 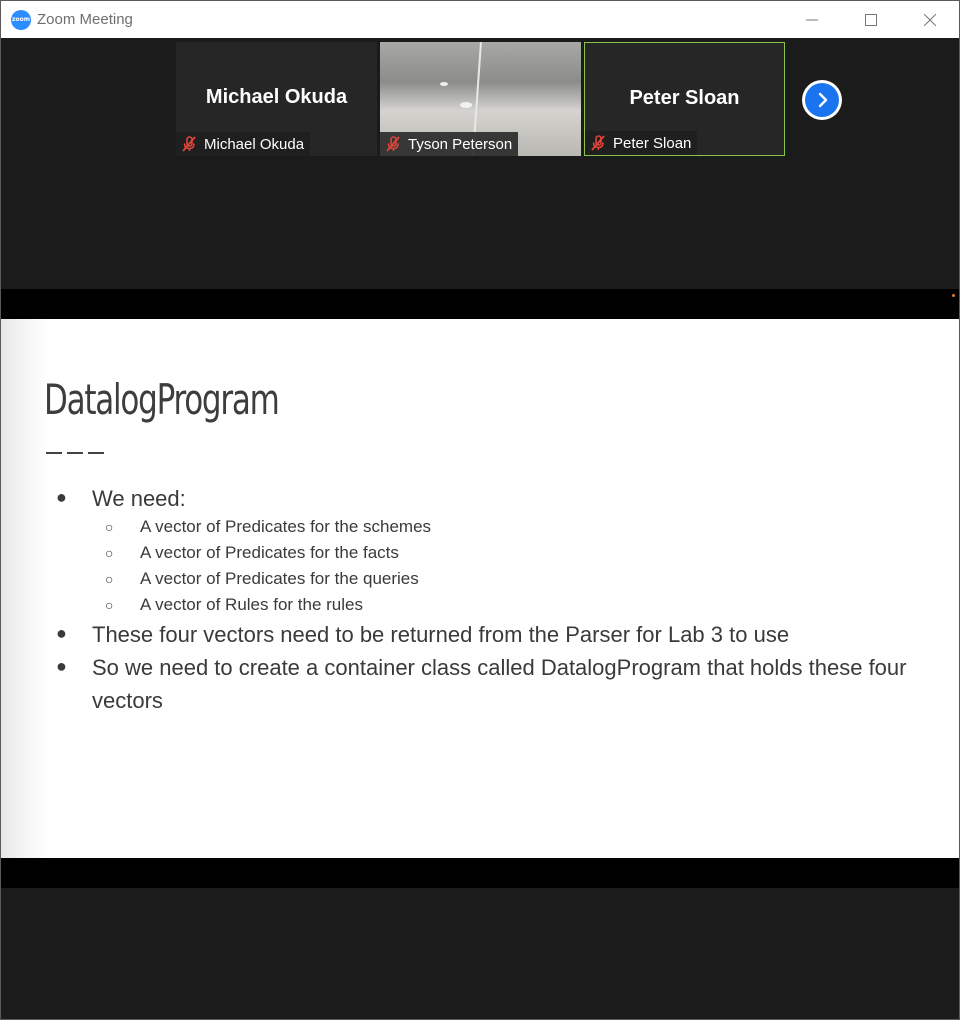 I want to click on maximize-button, so click(x=870, y=19).